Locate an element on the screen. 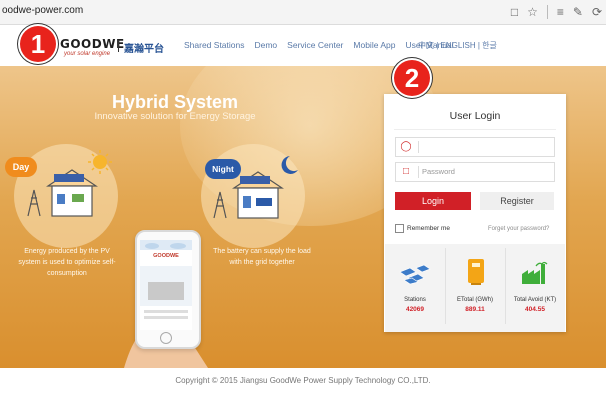  favorite-star-icon: ☆ is located at coordinates (532, 12).